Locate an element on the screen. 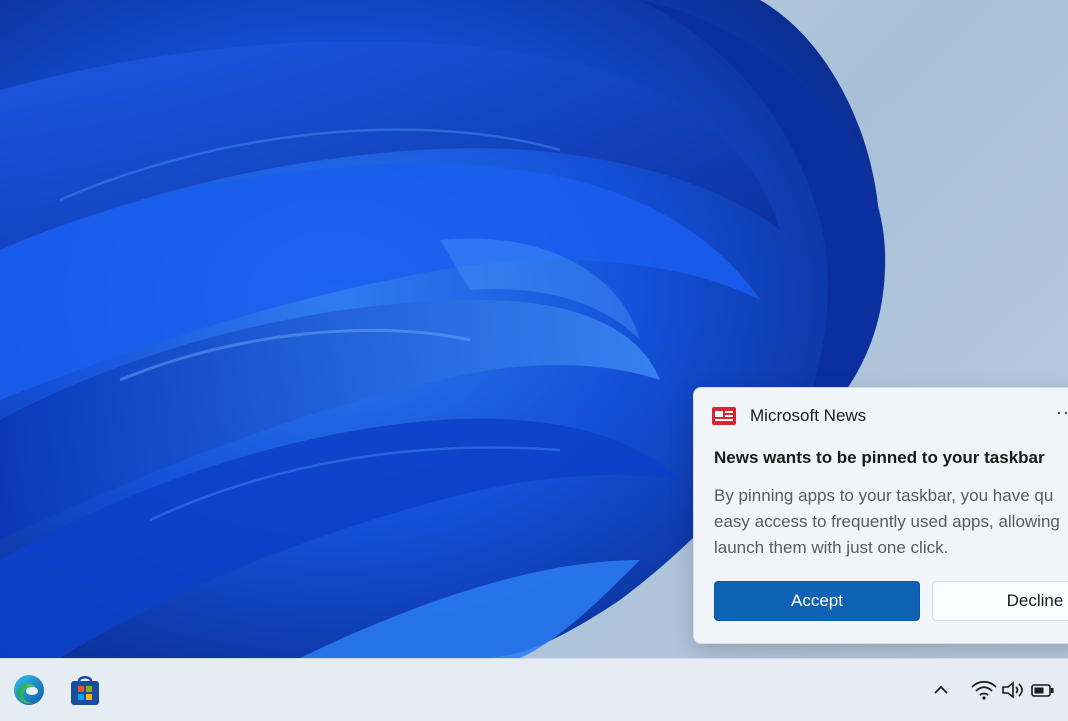  taskbar is located at coordinates (534, 689).